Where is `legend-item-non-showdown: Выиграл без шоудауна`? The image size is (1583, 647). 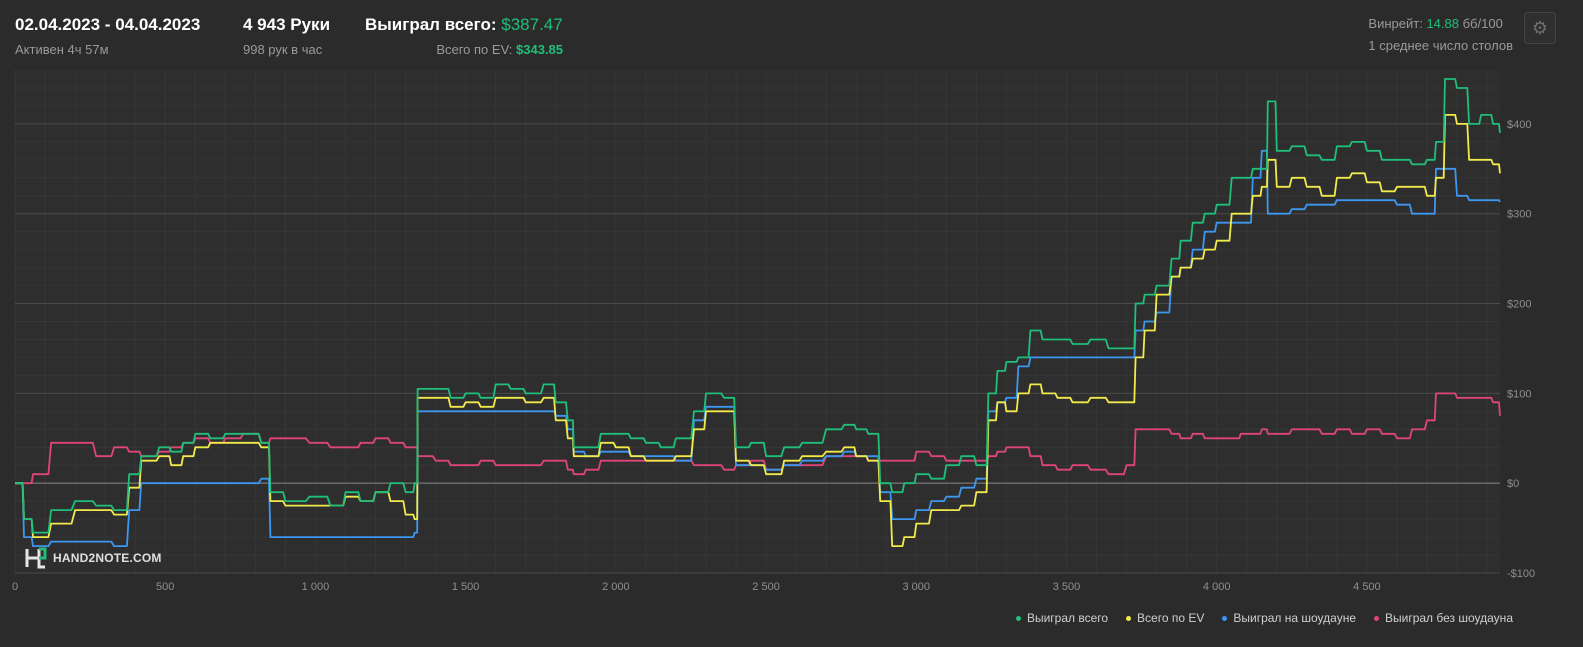
legend-item-non-showdown: Выиграл без шоудауна is located at coordinates (1443, 618).